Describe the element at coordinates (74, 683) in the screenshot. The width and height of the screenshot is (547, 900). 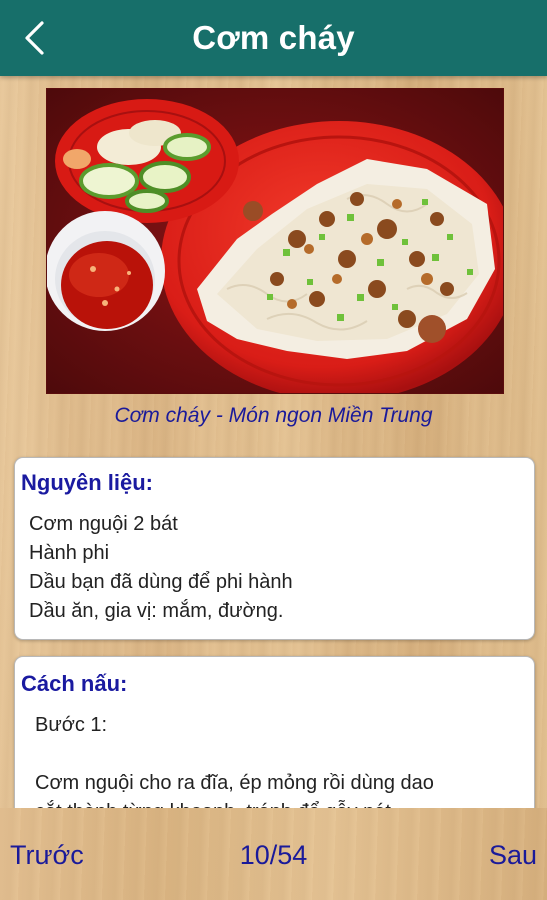
I see `method-heading: Cách nấu:` at that location.